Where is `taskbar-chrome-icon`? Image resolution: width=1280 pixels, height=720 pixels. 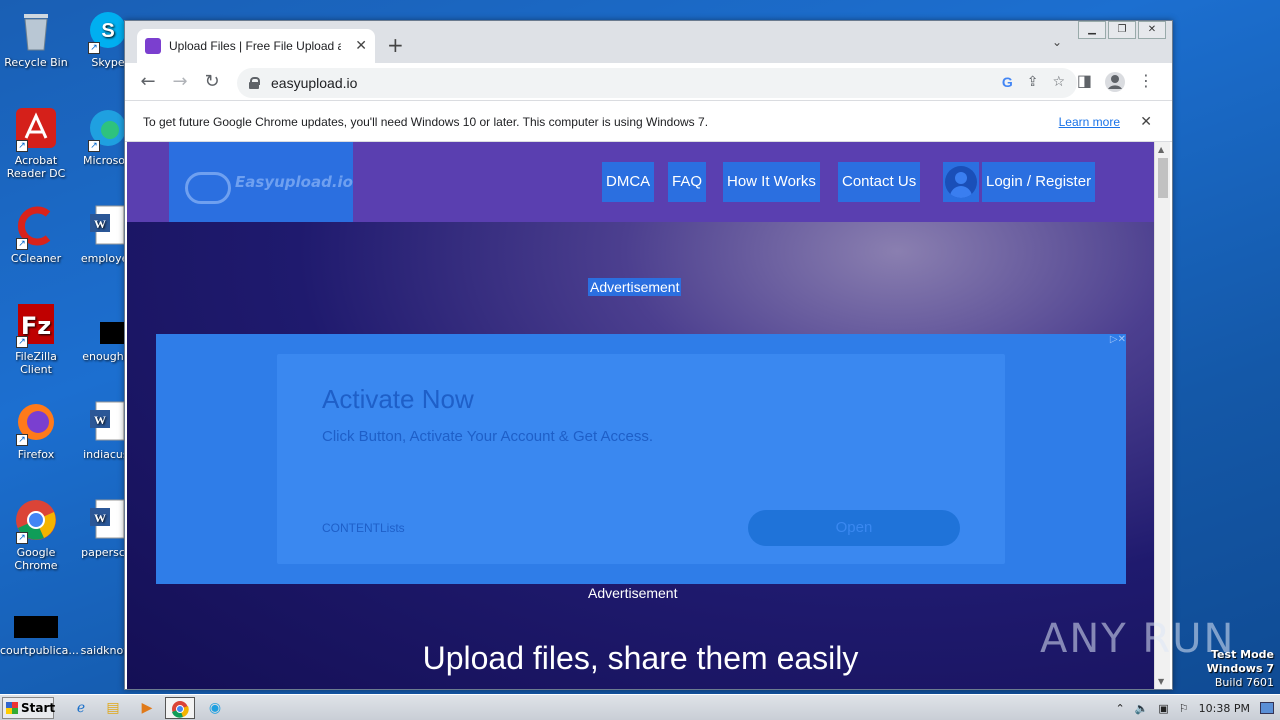
taskbar-chrome-icon is located at coordinates (180, 708).